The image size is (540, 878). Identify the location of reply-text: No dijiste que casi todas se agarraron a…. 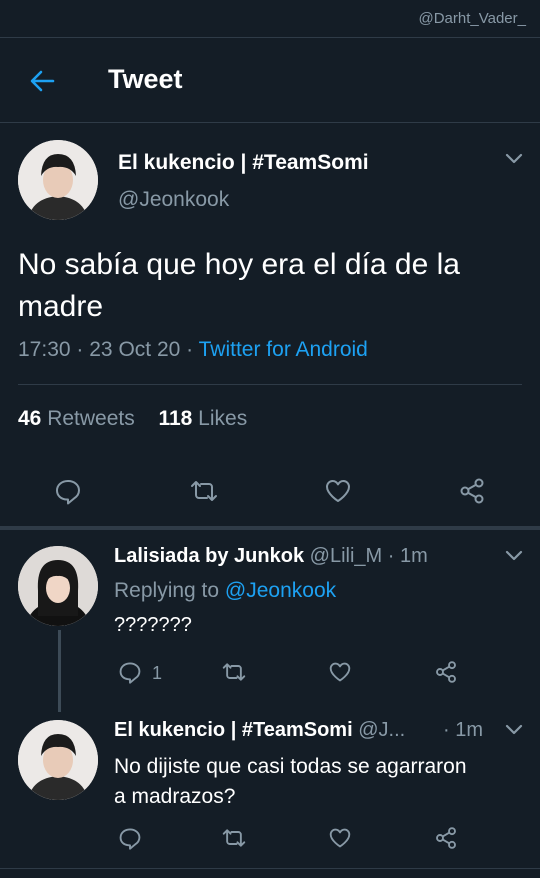
(290, 782).